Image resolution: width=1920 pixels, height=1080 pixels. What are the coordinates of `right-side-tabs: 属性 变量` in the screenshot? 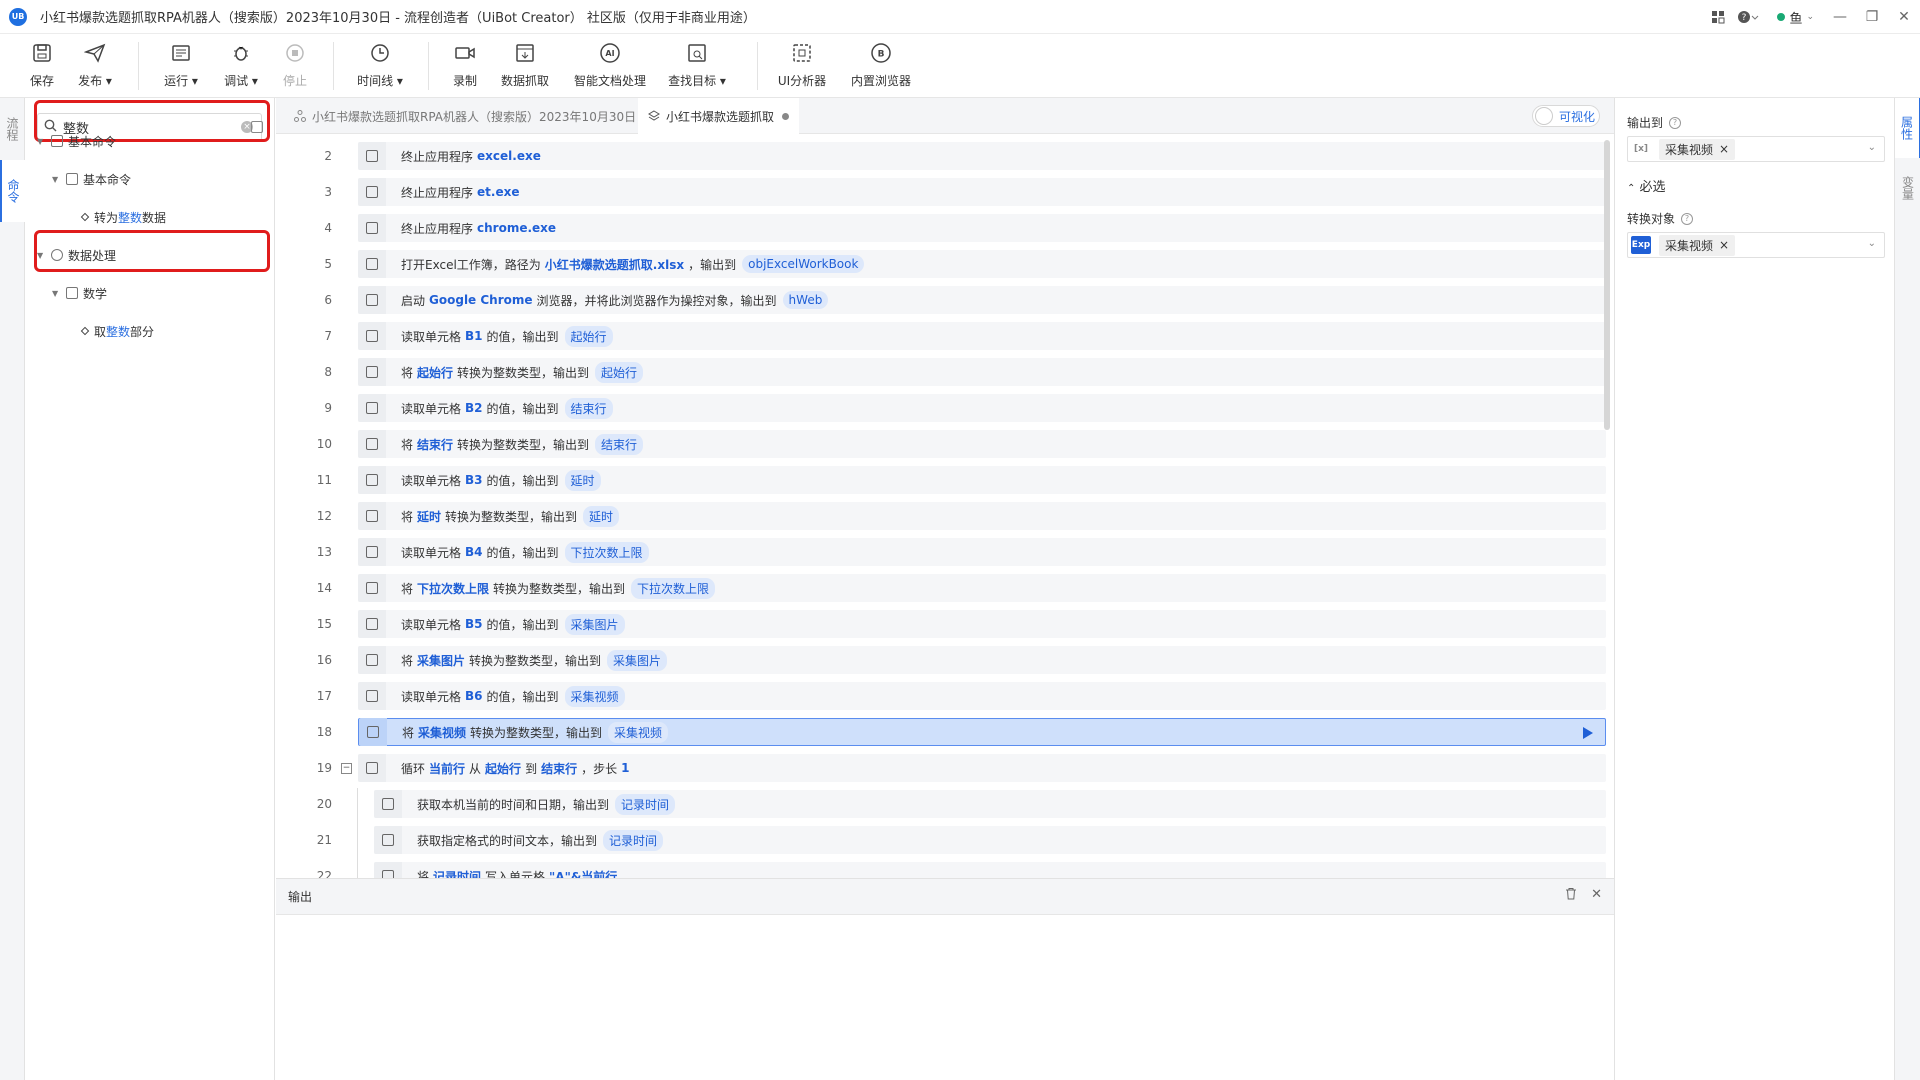 It's located at (1907, 589).